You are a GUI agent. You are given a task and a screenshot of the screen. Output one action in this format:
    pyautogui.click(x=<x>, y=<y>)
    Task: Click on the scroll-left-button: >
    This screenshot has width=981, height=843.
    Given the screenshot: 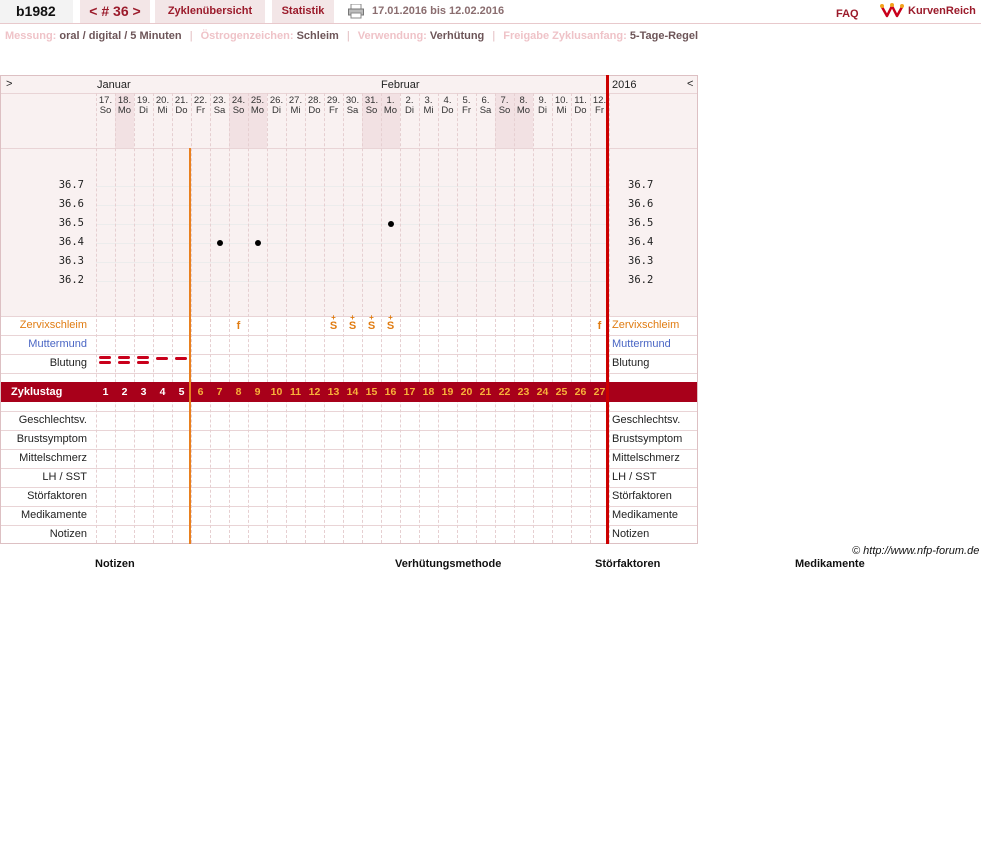 What is the action you would take?
    pyautogui.click(x=9, y=84)
    